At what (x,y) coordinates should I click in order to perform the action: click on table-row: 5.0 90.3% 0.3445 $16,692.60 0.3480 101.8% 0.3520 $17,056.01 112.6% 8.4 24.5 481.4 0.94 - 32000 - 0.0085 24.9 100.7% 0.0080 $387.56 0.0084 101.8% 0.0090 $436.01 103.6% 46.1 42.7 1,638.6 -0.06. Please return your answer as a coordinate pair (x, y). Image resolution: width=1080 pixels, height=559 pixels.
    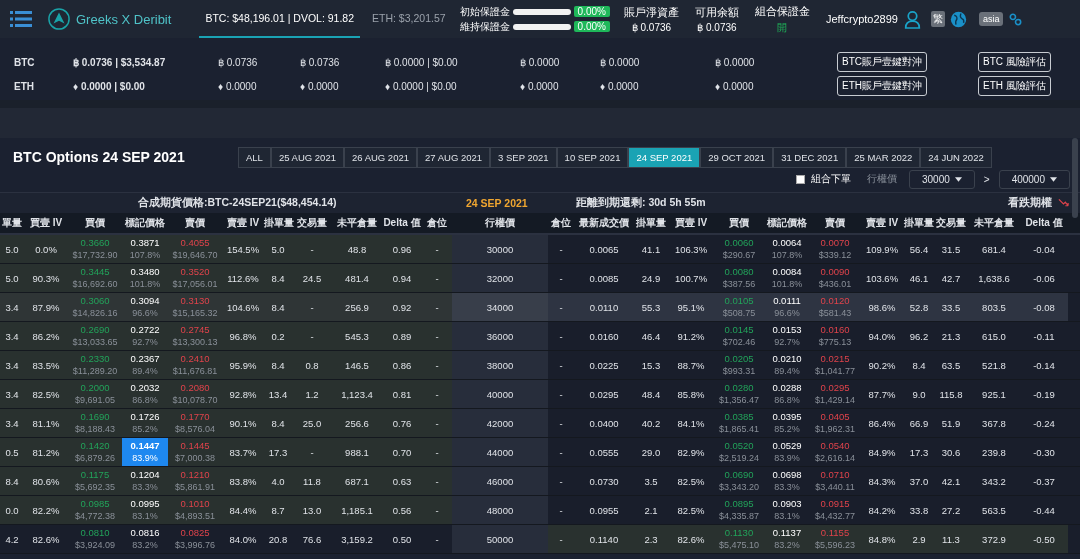
    Looking at the image, I should click on (540, 278).